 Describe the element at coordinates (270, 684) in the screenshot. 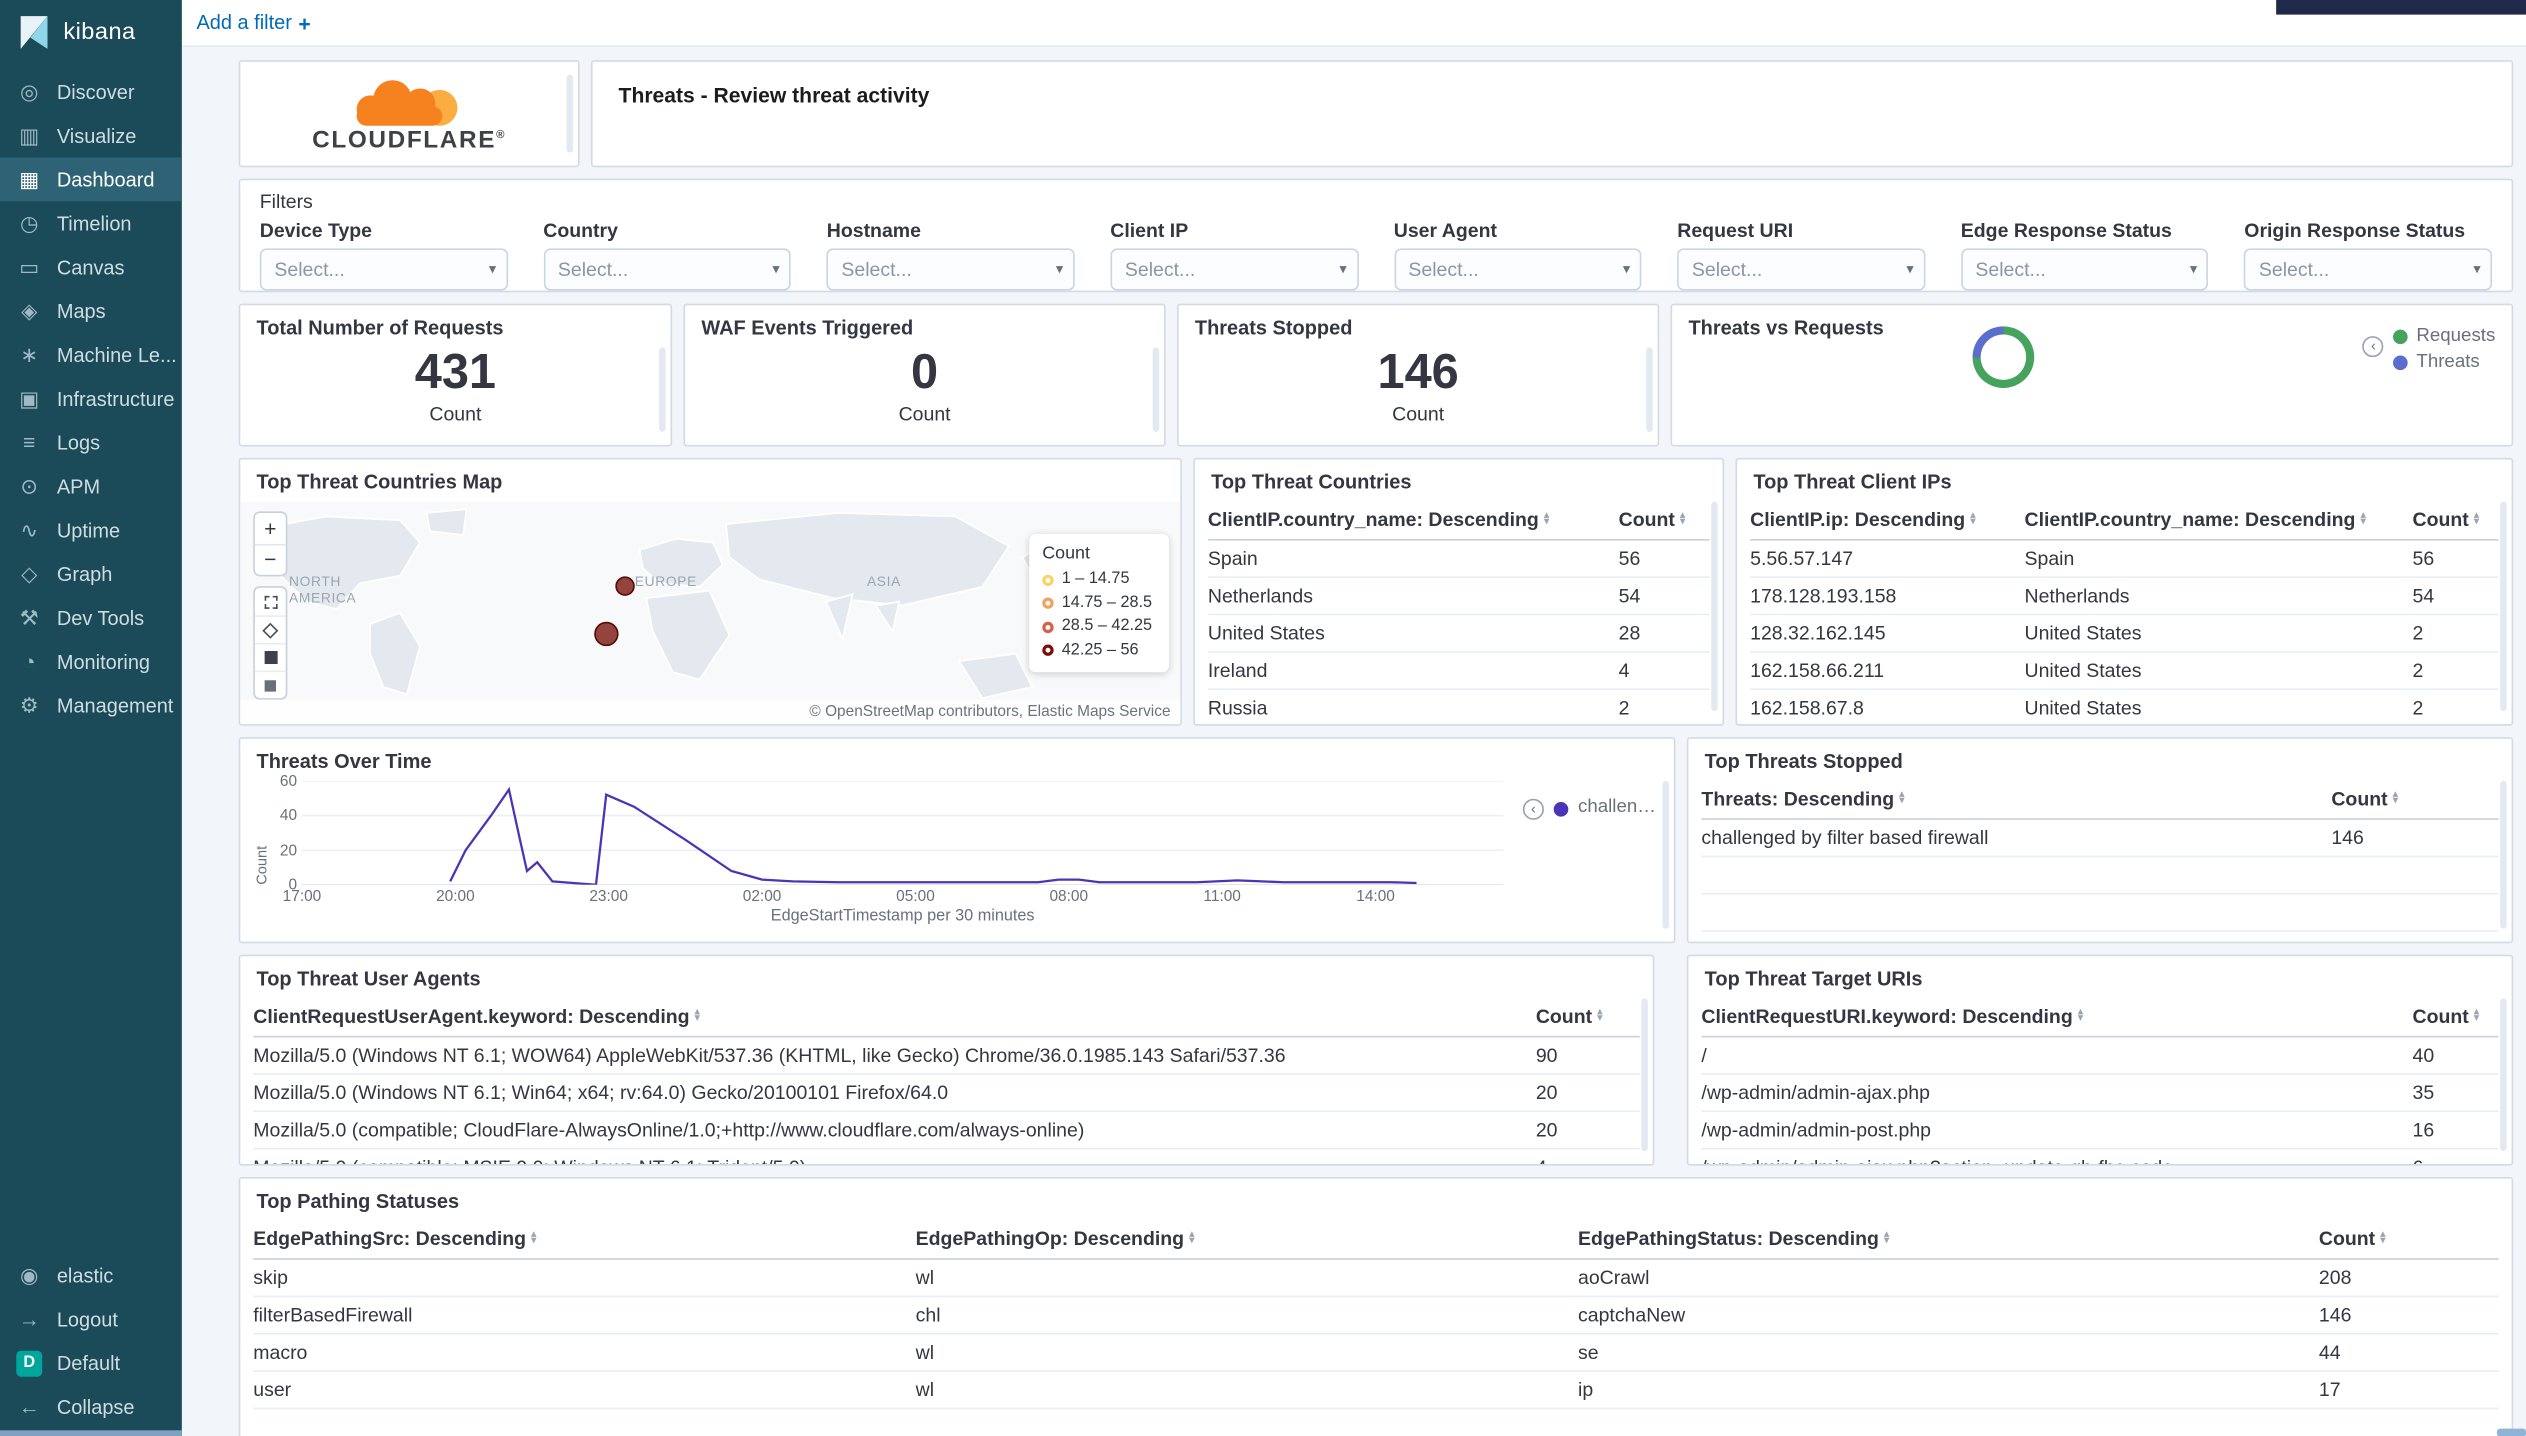

I see `map-tool-marker-icon` at that location.